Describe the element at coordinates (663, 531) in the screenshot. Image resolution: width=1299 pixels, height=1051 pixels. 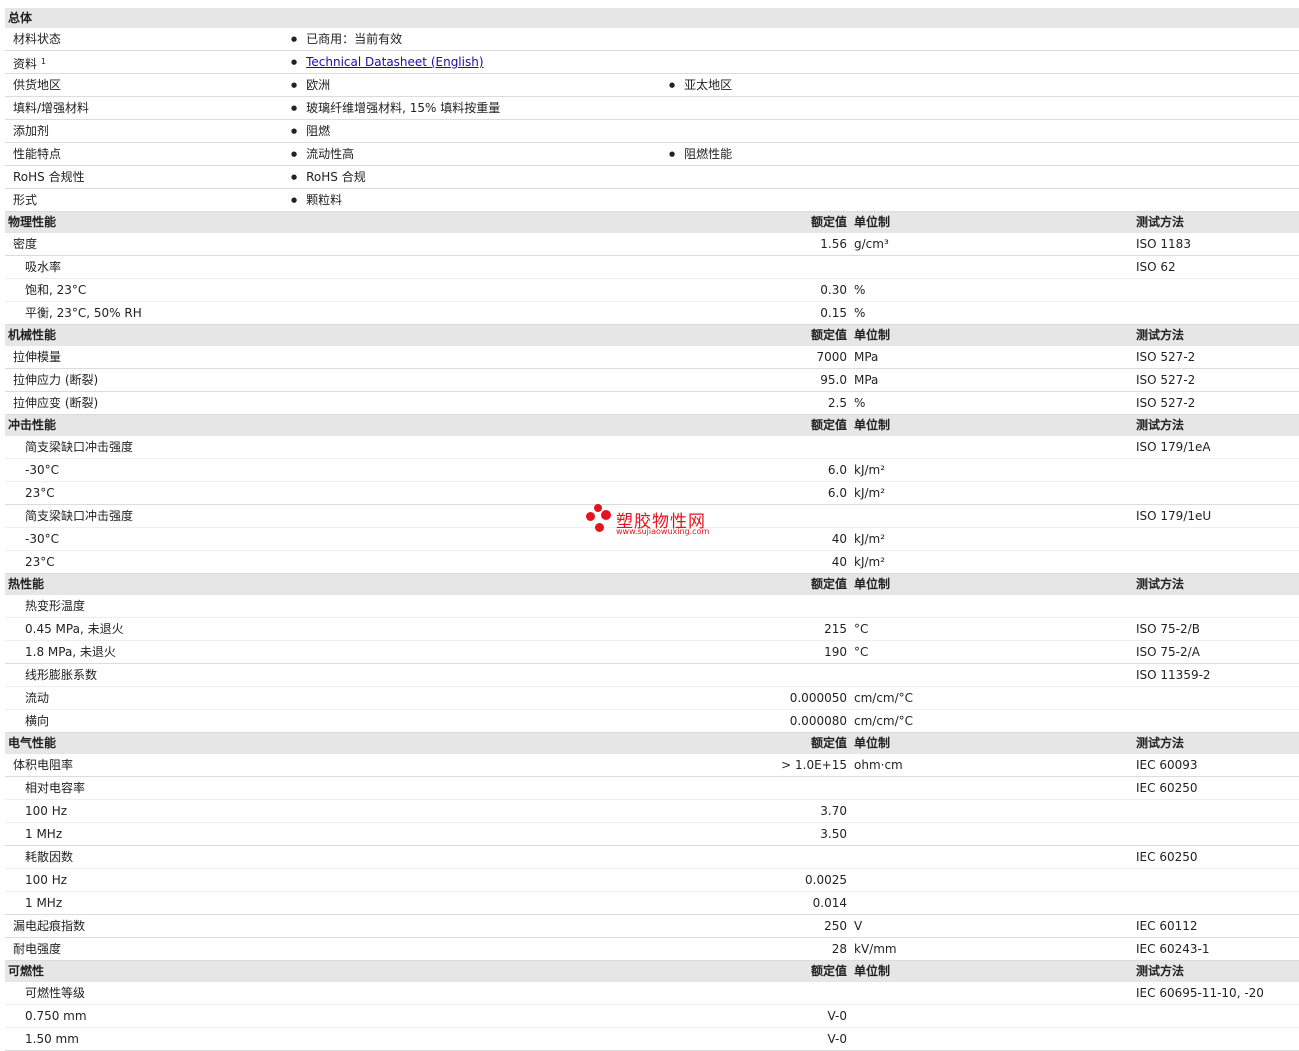
I see `watermark-url: www.sujiaowuxing.com` at that location.